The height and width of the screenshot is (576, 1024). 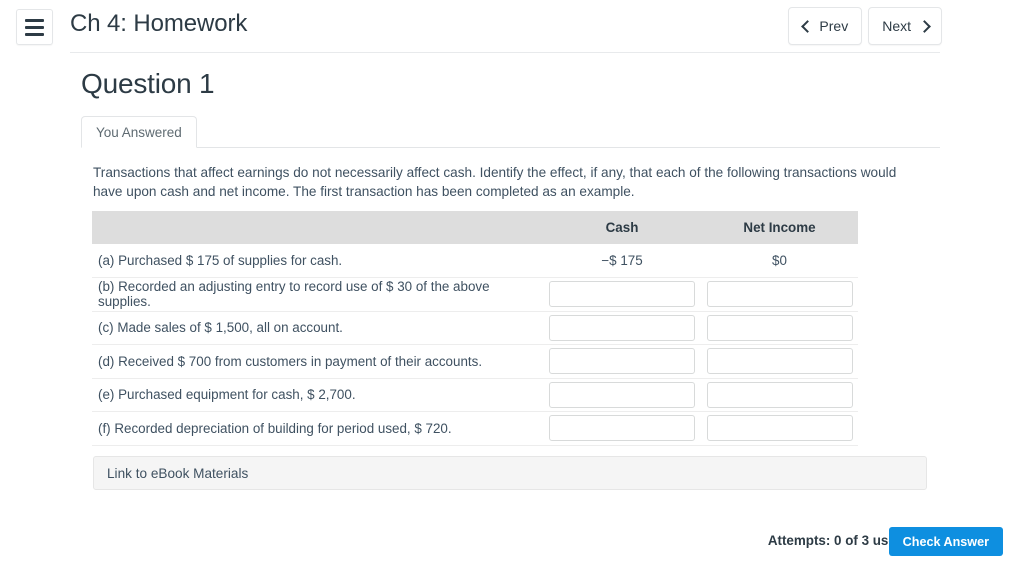 I want to click on tab-underline, so click(x=510, y=147).